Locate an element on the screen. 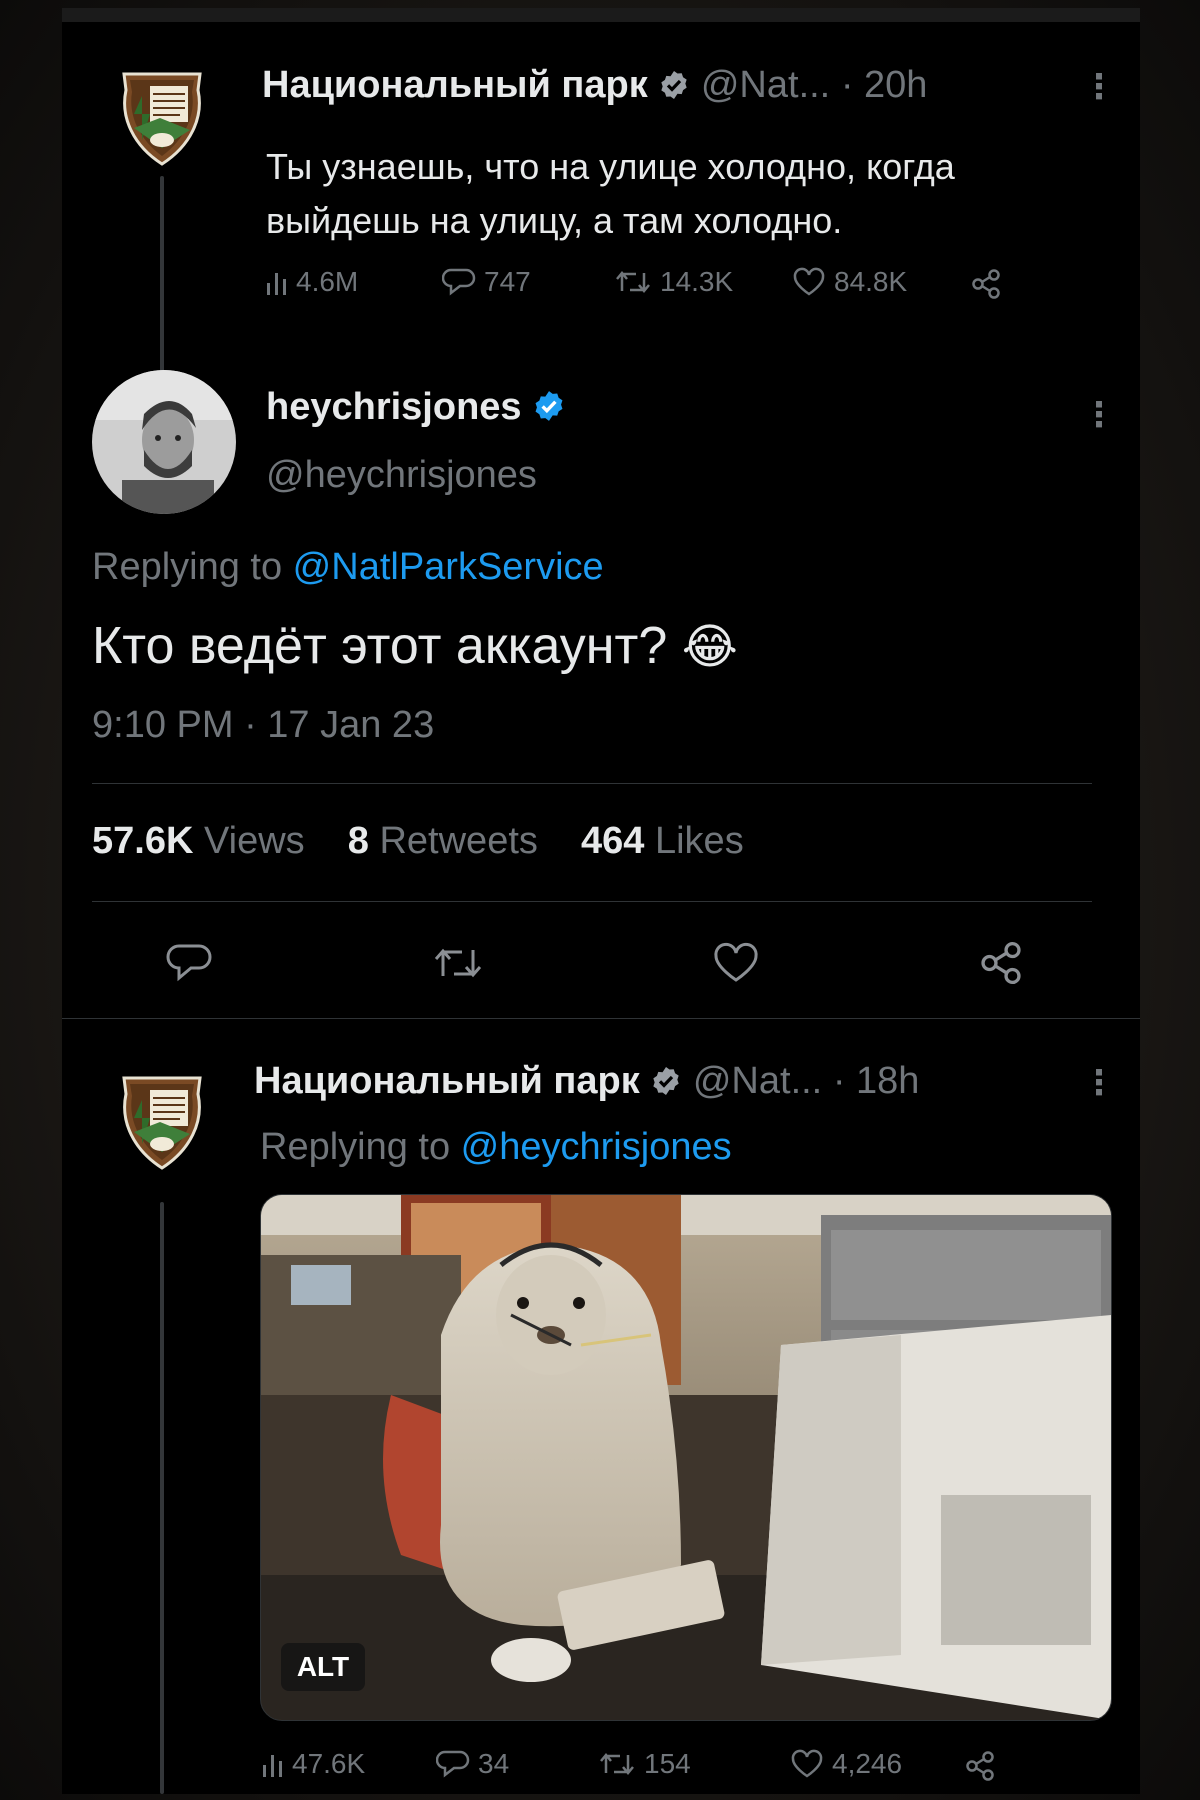 The image size is (1200, 1800). tweet-header: Национальный парк @Nat... · 18h is located at coordinates (586, 1081).